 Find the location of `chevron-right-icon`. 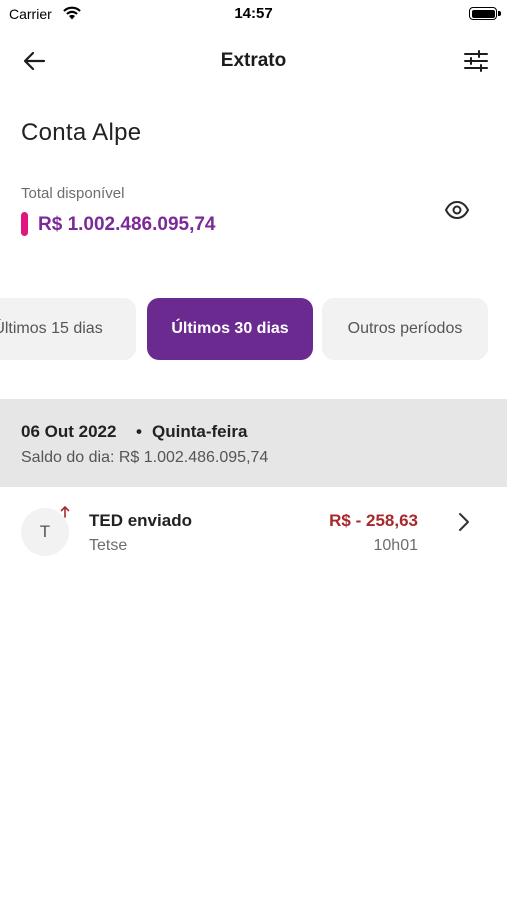

chevron-right-icon is located at coordinates (464, 522).